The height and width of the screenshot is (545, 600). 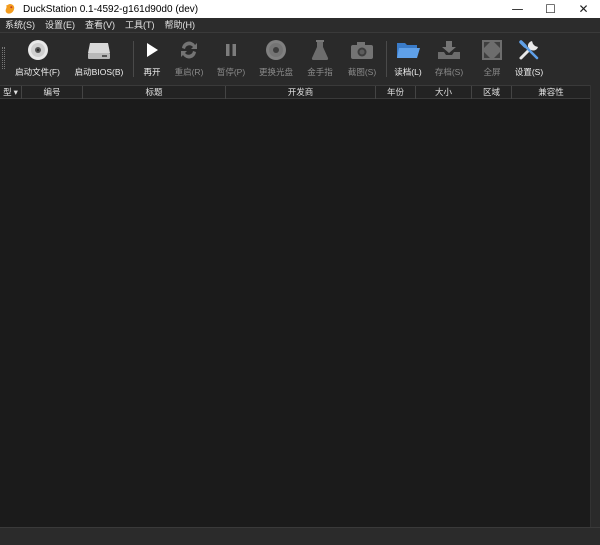 I want to click on change-disc-button: 更换光盘, so click(x=276, y=60).